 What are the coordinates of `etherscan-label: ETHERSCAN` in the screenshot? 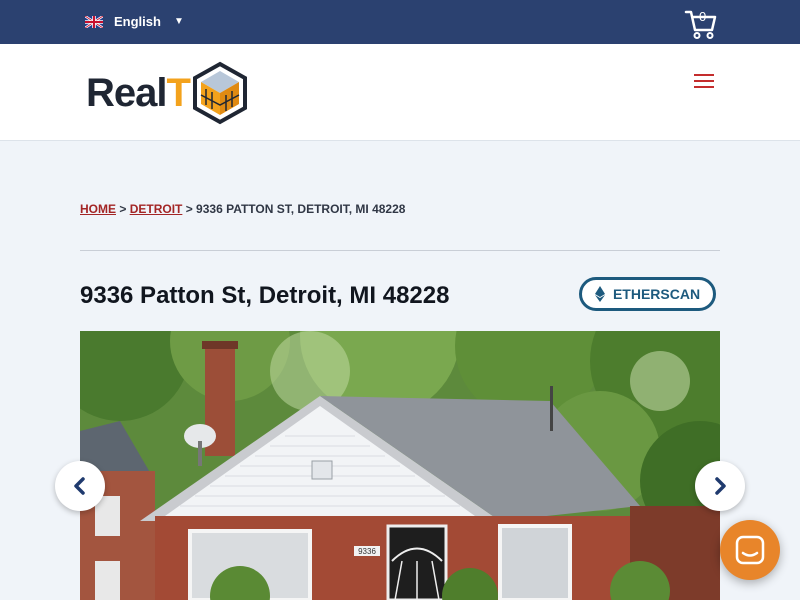 It's located at (656, 294).